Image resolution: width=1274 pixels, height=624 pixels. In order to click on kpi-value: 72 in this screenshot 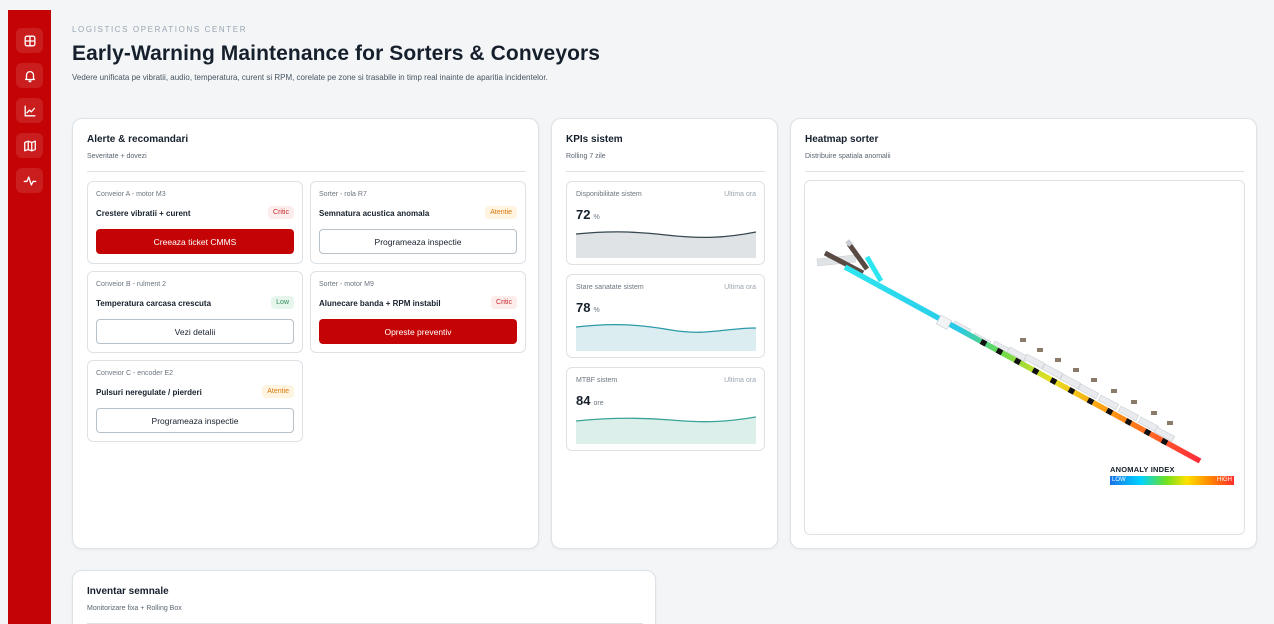, I will do `click(583, 214)`.